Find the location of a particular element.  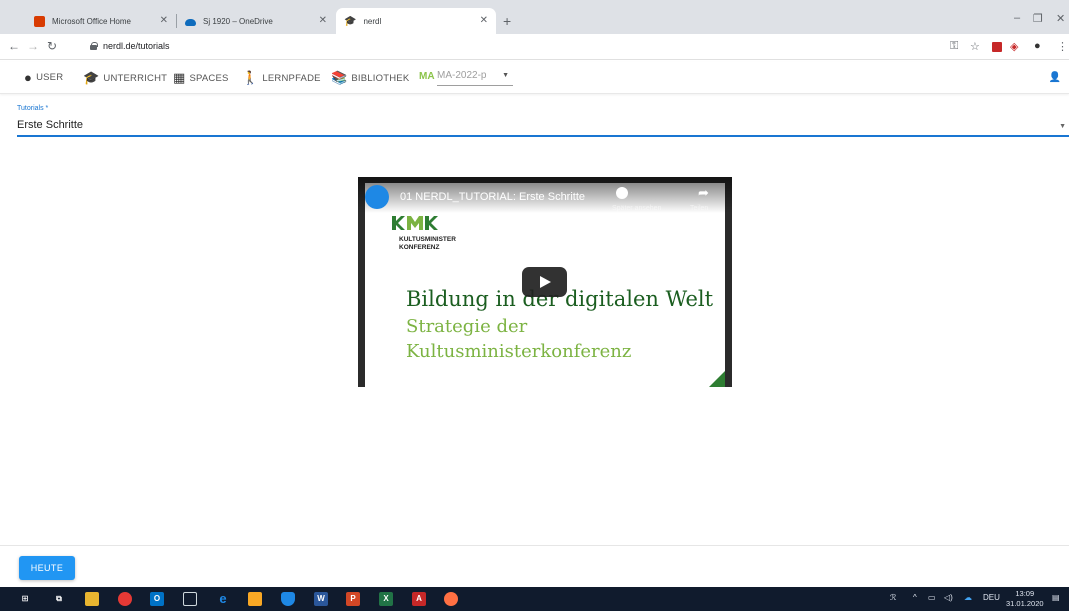

maximize-icon: ❐ is located at coordinates (1038, 18).